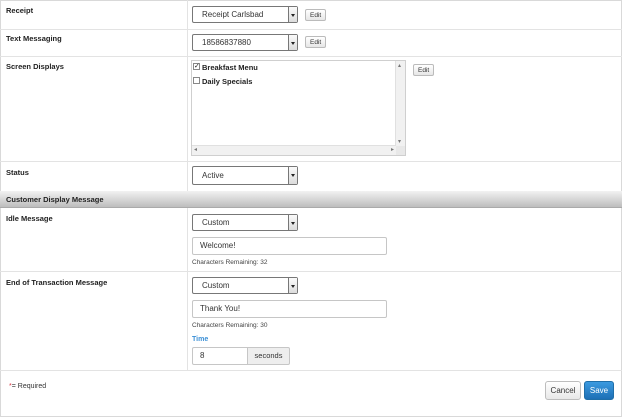 This screenshot has height=419, width=624. Describe the element at coordinates (230, 262) in the screenshot. I see `idle-characters-remaining: Characters Remaining: 32` at that location.